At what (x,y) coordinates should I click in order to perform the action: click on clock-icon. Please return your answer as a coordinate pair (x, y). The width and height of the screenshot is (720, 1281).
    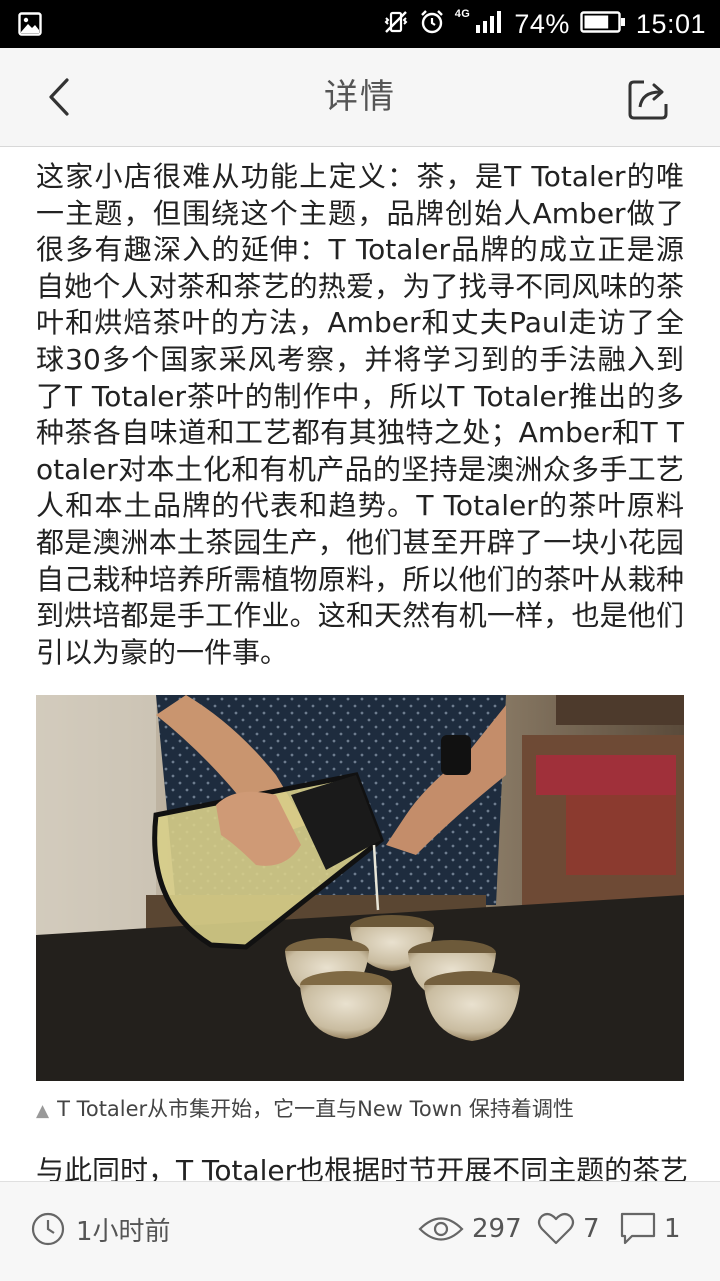
    Looking at the image, I should click on (48, 1229).